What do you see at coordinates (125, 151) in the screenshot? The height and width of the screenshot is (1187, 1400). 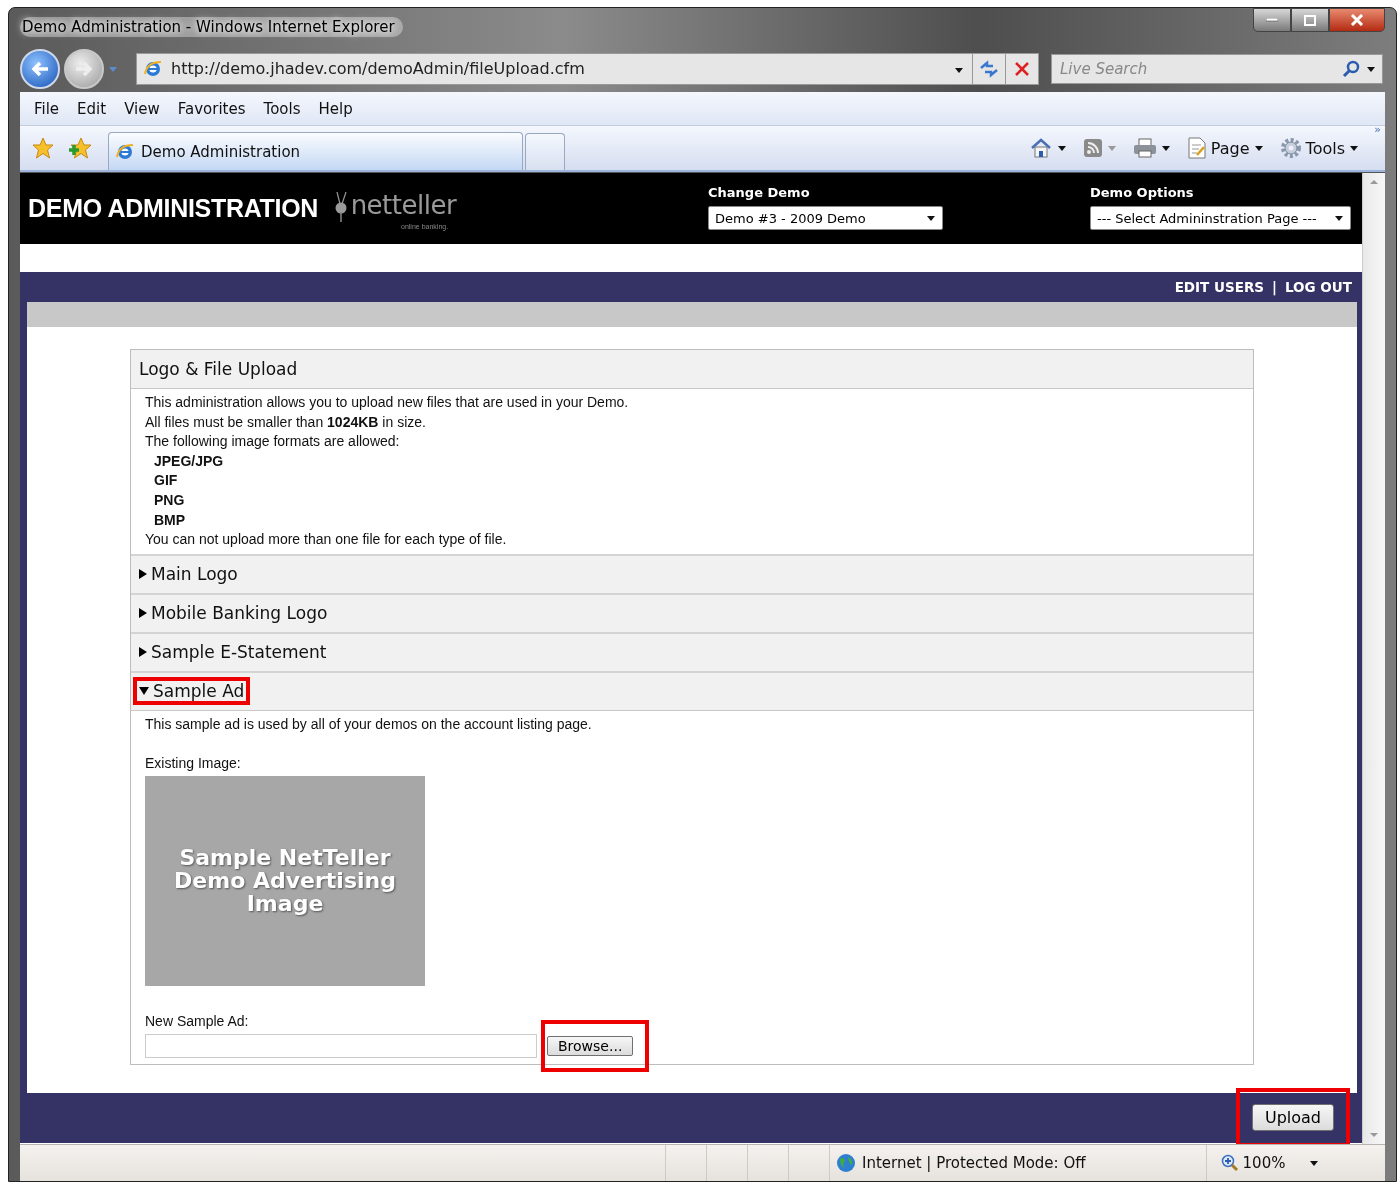 I see `tab-page-icon` at bounding box center [125, 151].